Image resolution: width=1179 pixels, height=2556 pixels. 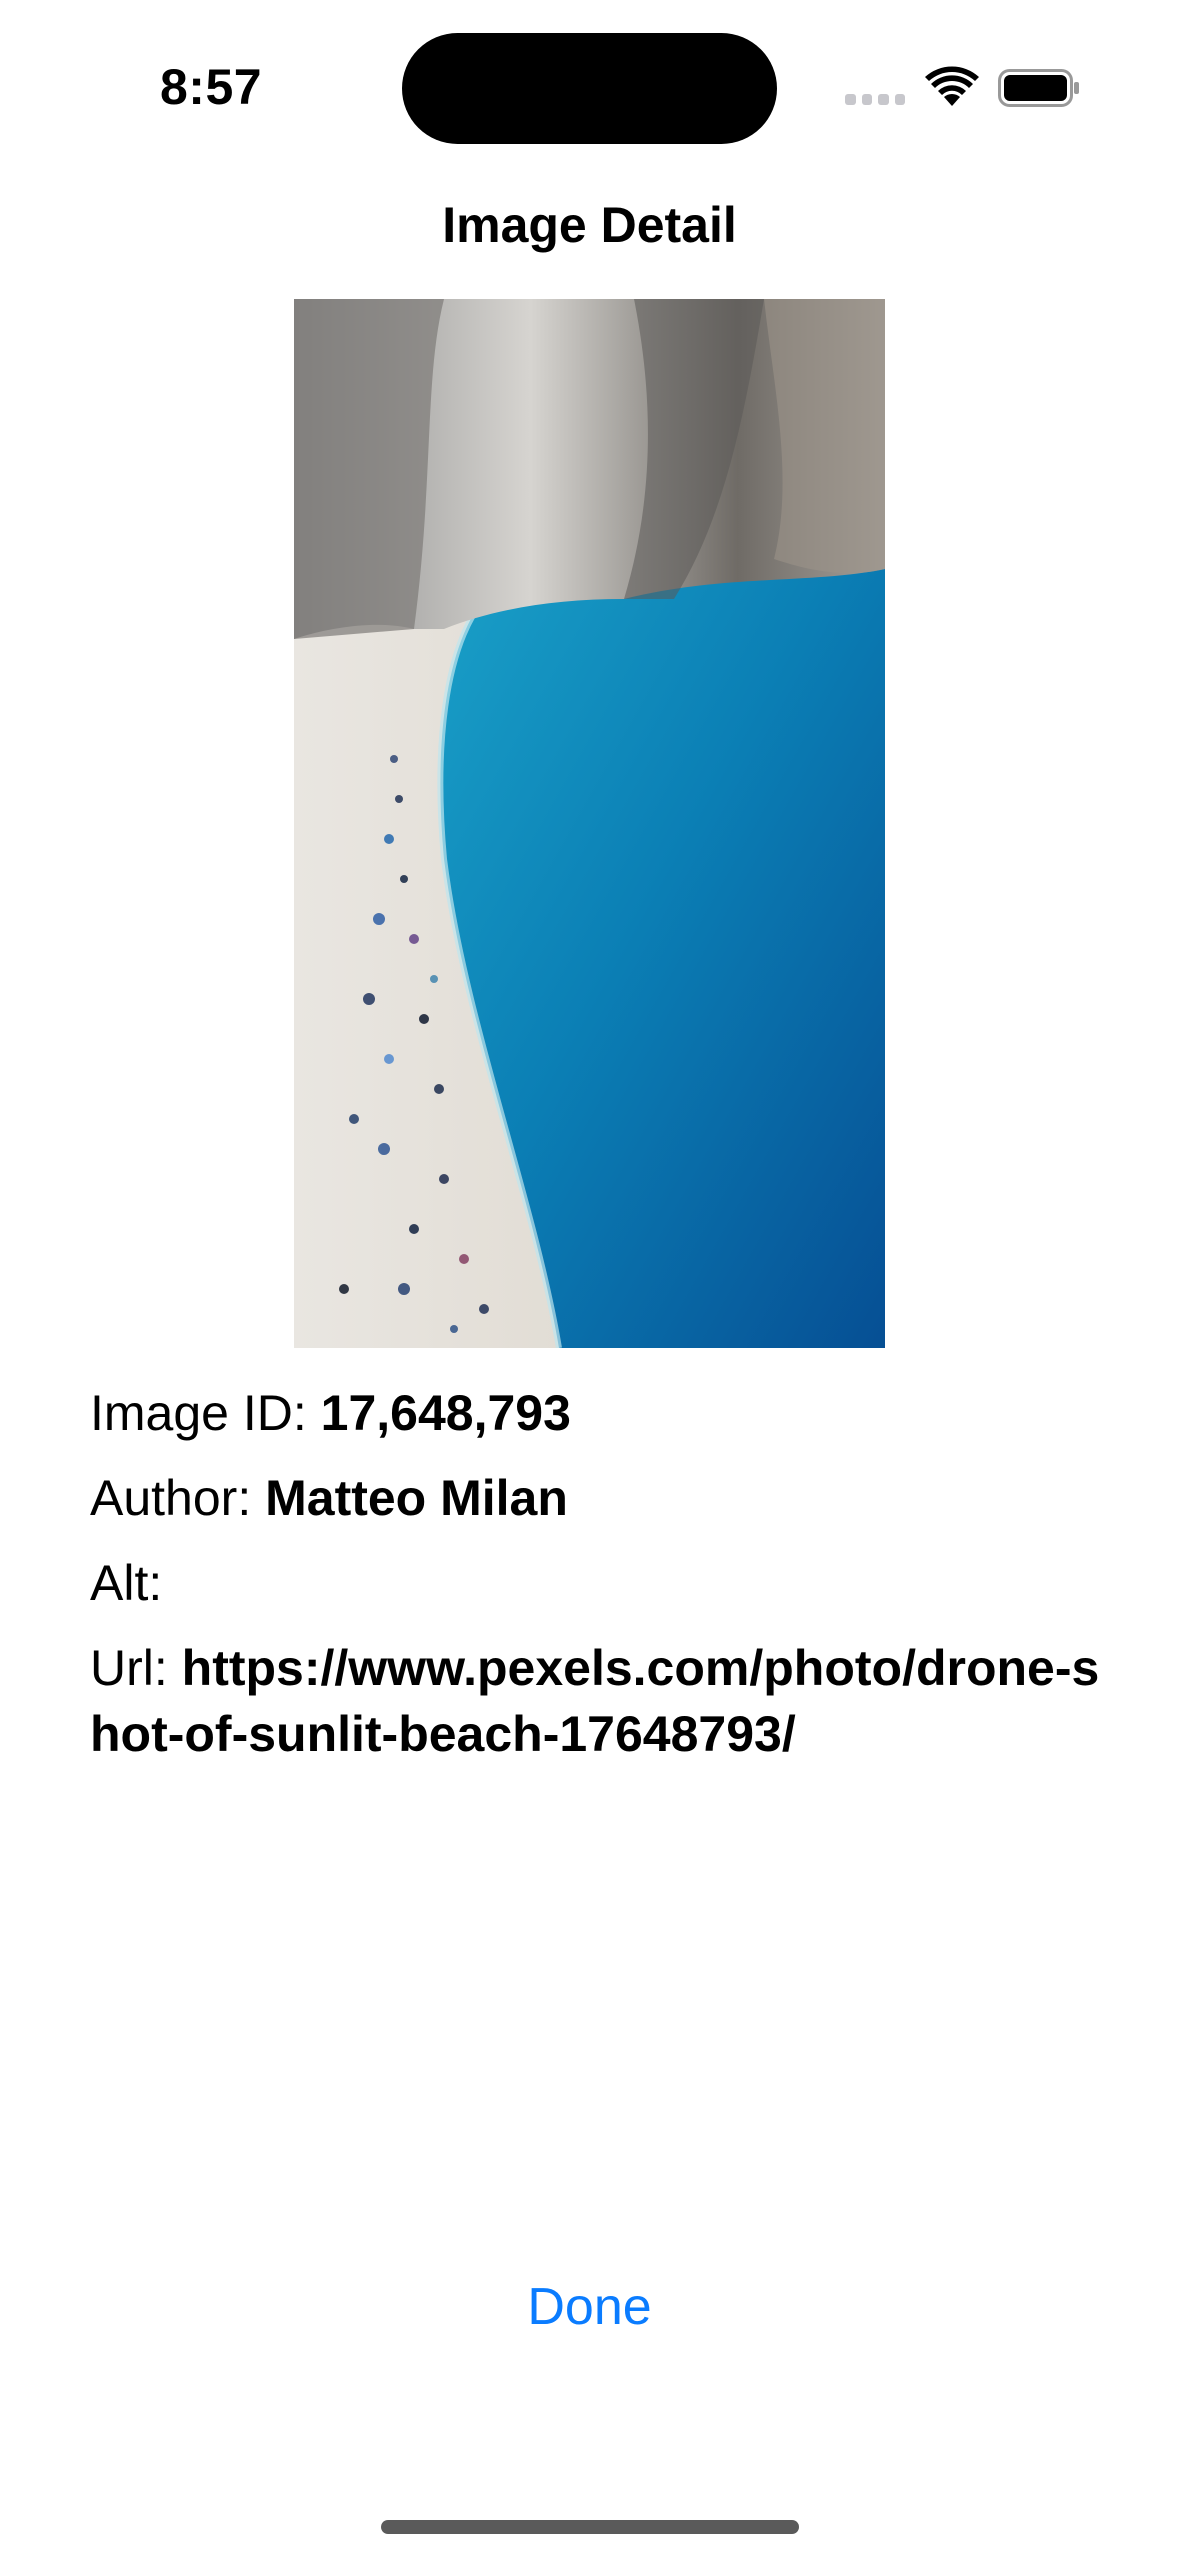 I want to click on cellular-signal-icon, so click(x=875, y=101).